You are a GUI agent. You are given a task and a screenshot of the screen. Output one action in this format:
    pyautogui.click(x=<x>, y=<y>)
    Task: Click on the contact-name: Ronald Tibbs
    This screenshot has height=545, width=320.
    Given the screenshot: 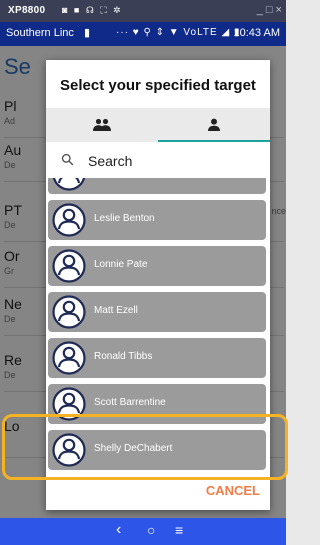 What is the action you would take?
    pyautogui.click(x=123, y=356)
    